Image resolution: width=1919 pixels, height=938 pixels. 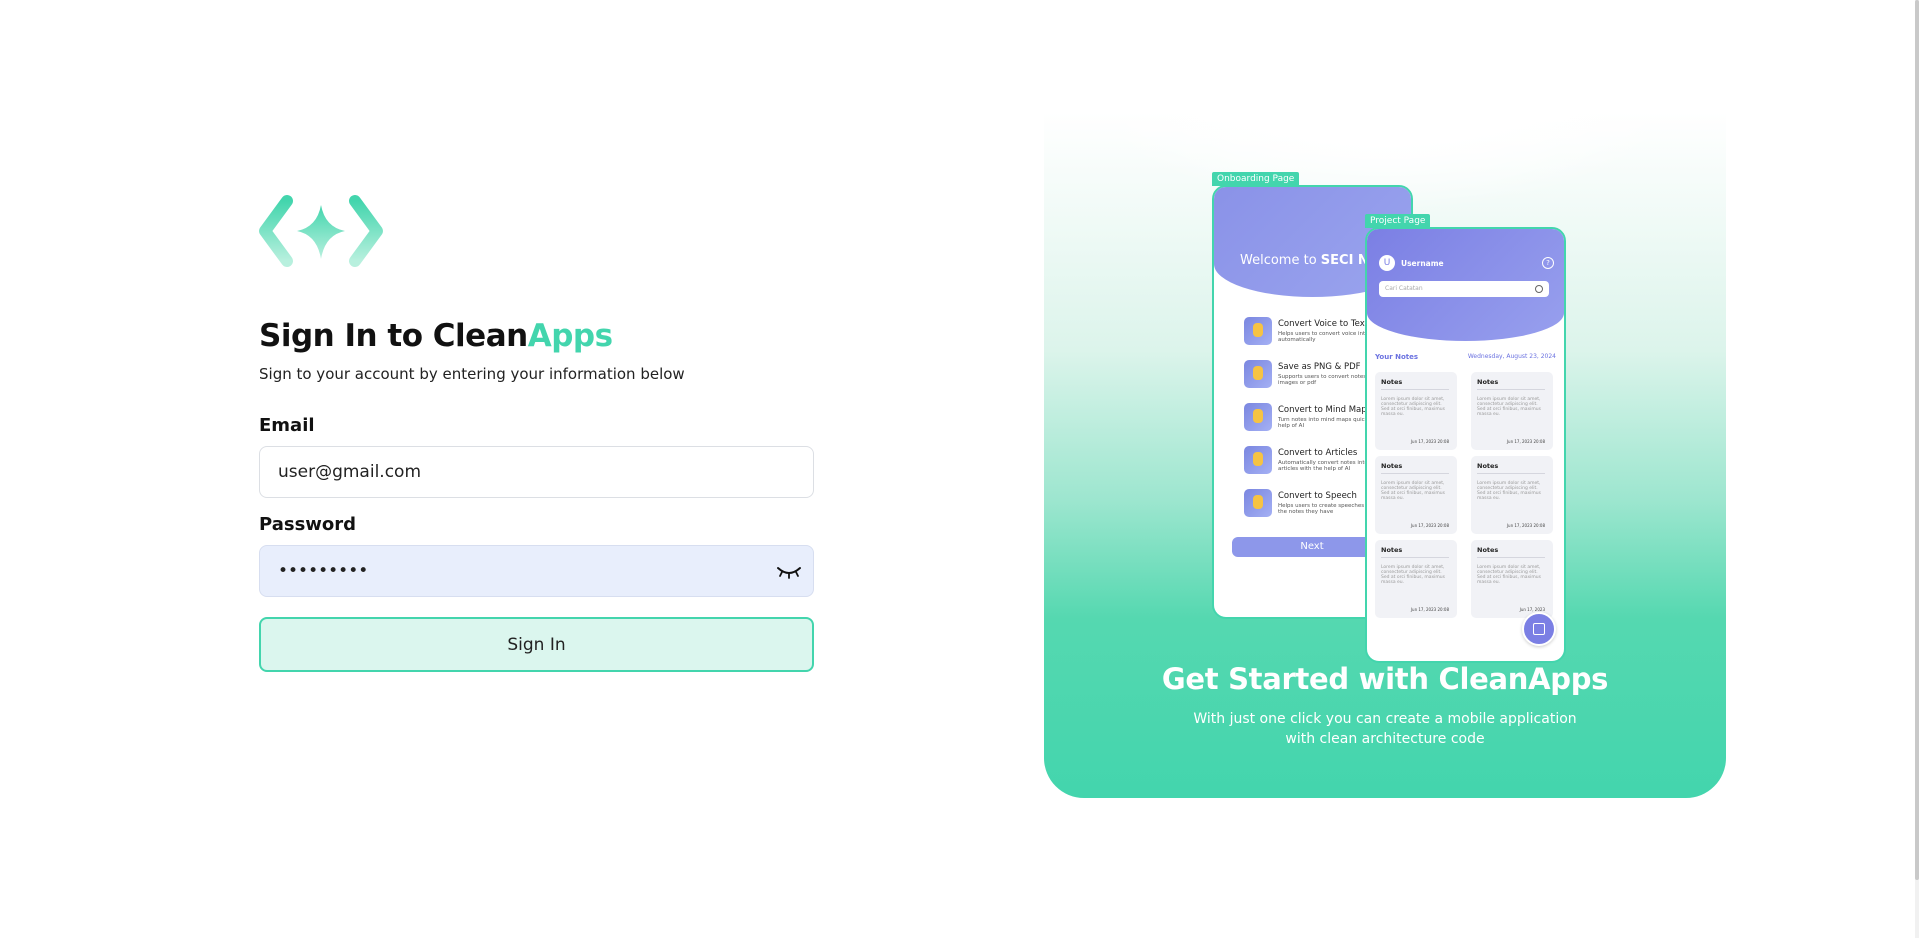 What do you see at coordinates (1511, 356) in the screenshot?
I see `notes-date: Wednesday, August 23, 2024` at bounding box center [1511, 356].